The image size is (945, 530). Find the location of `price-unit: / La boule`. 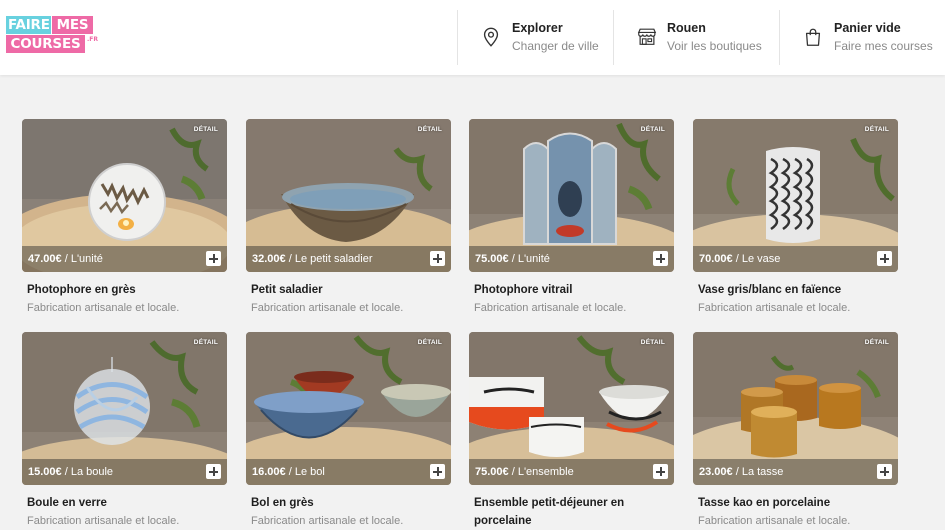

price-unit: / La boule is located at coordinates (87, 472).